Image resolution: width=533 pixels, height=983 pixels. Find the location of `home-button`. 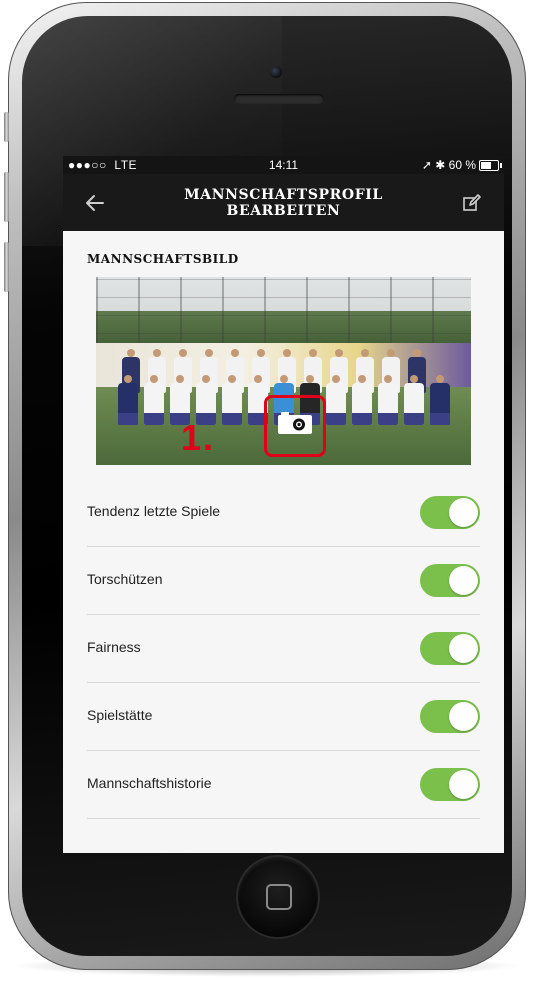

home-button is located at coordinates (278, 897).